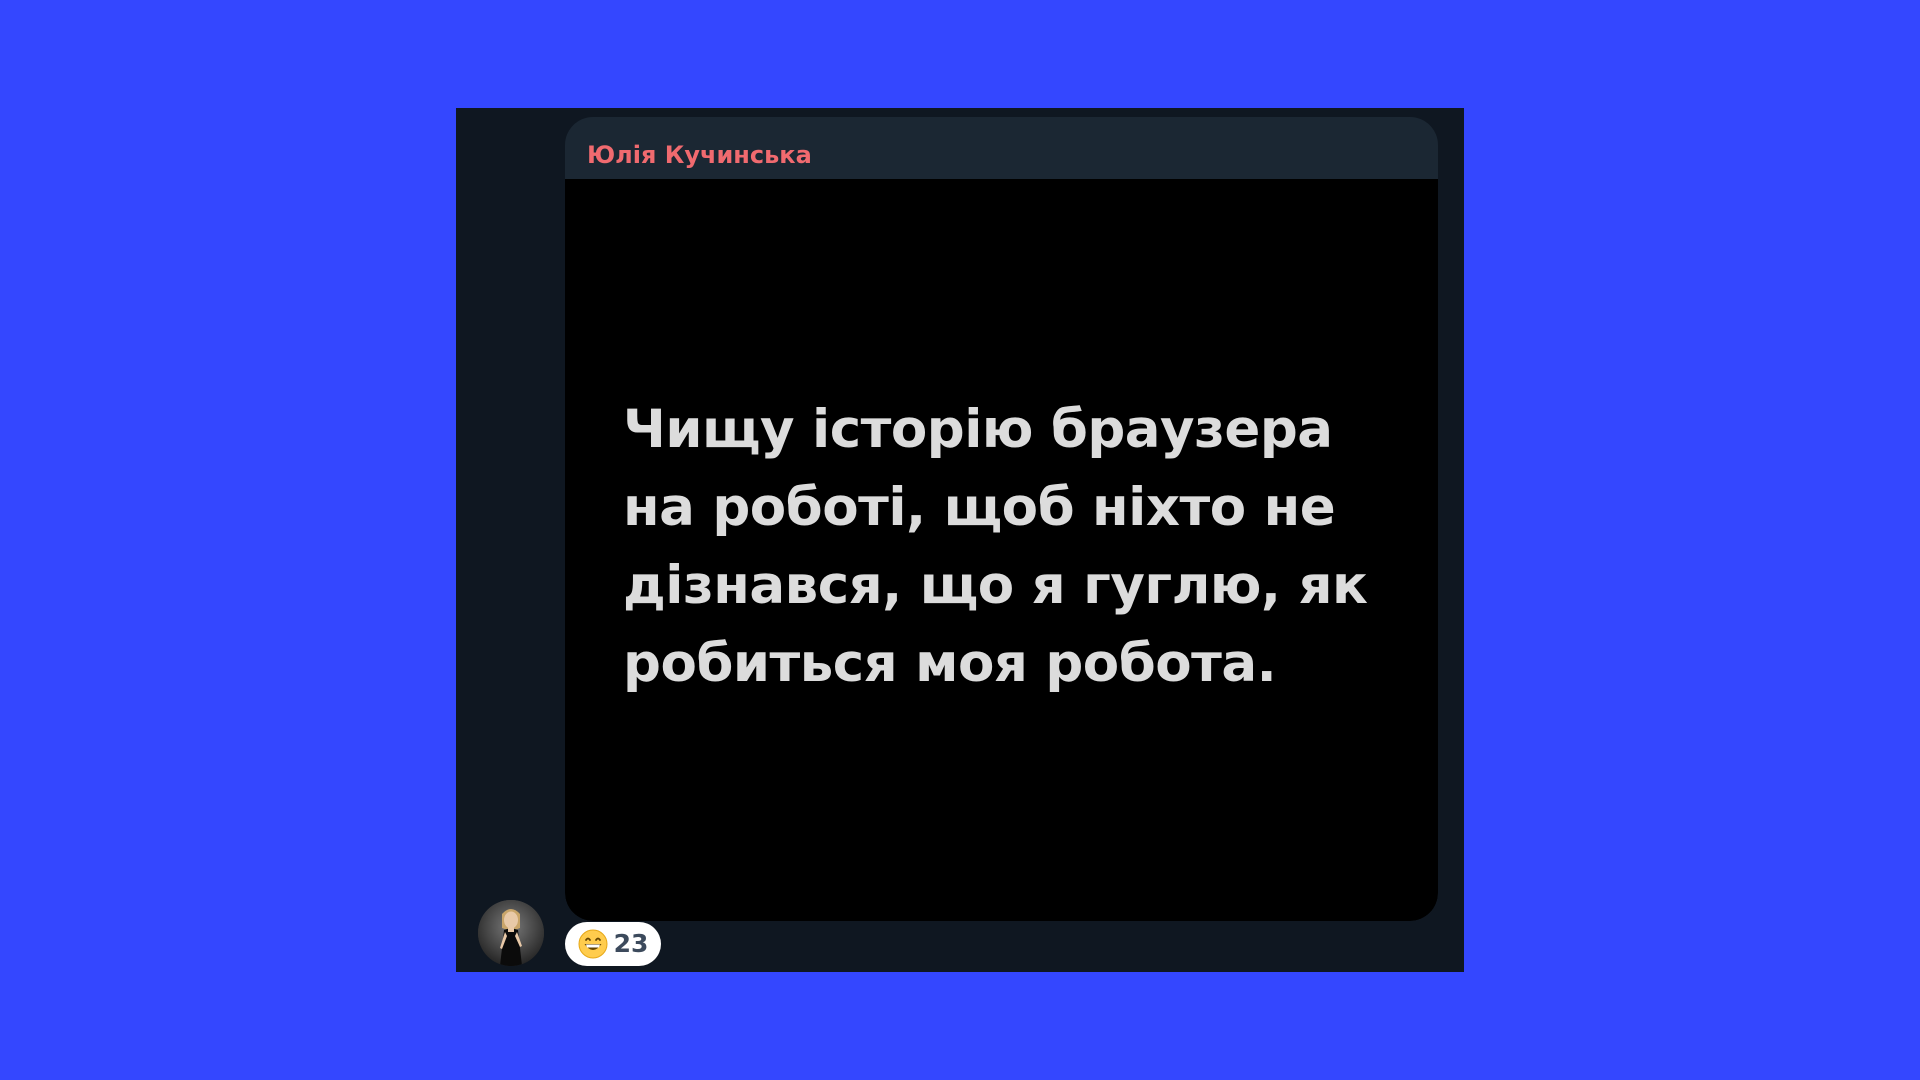  I want to click on reaction-button: 23, so click(613, 944).